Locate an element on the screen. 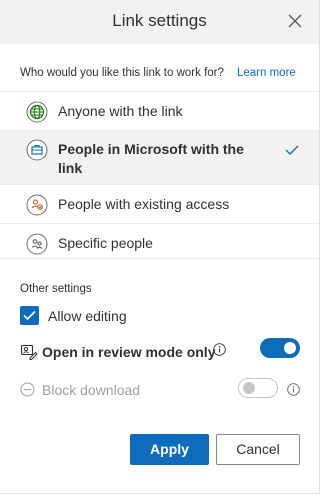  option-existing-access: People with existing access is located at coordinates (159, 203).